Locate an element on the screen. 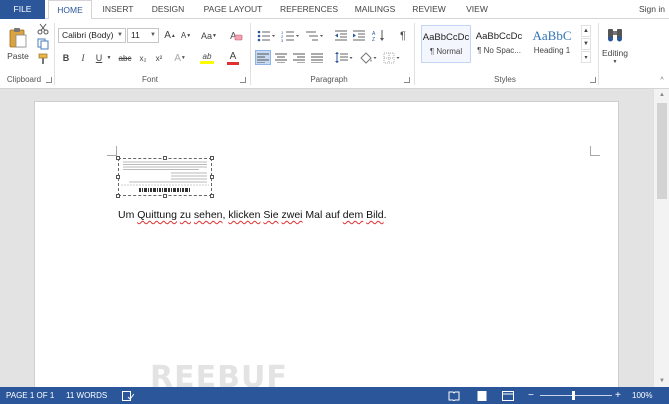 Image resolution: width=669 pixels, height=404 pixels. italic-button: I is located at coordinates (83, 58).